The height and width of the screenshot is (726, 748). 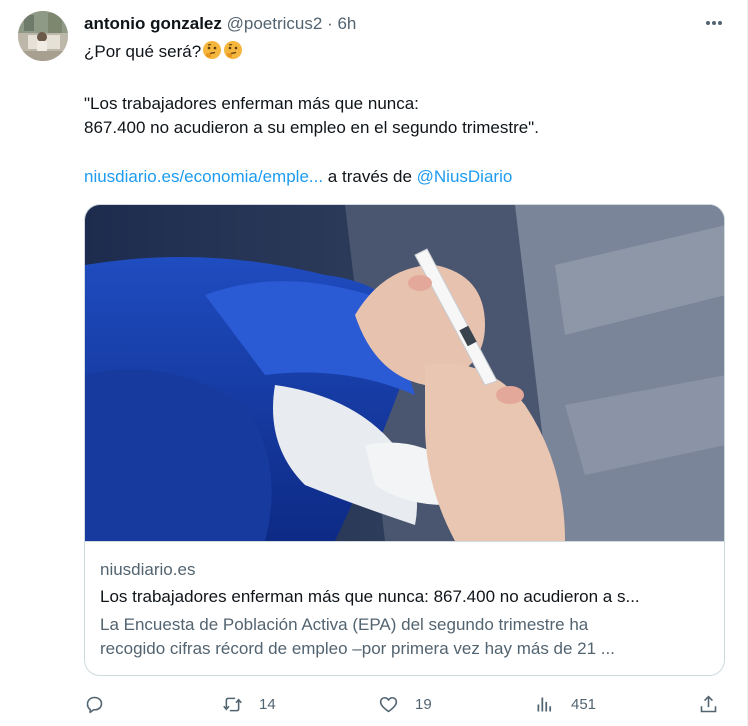 I want to click on reply-button, so click(x=102, y=704).